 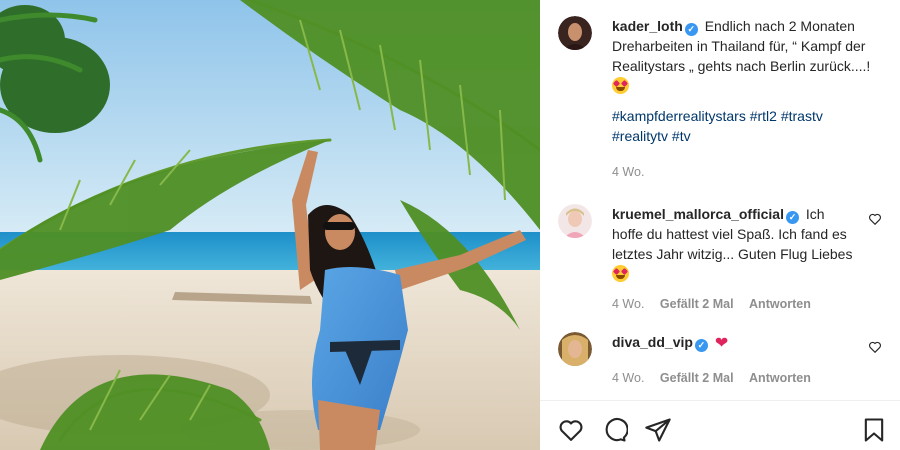 What do you see at coordinates (681, 136) in the screenshot?
I see `hashtag-link: #tv` at bounding box center [681, 136].